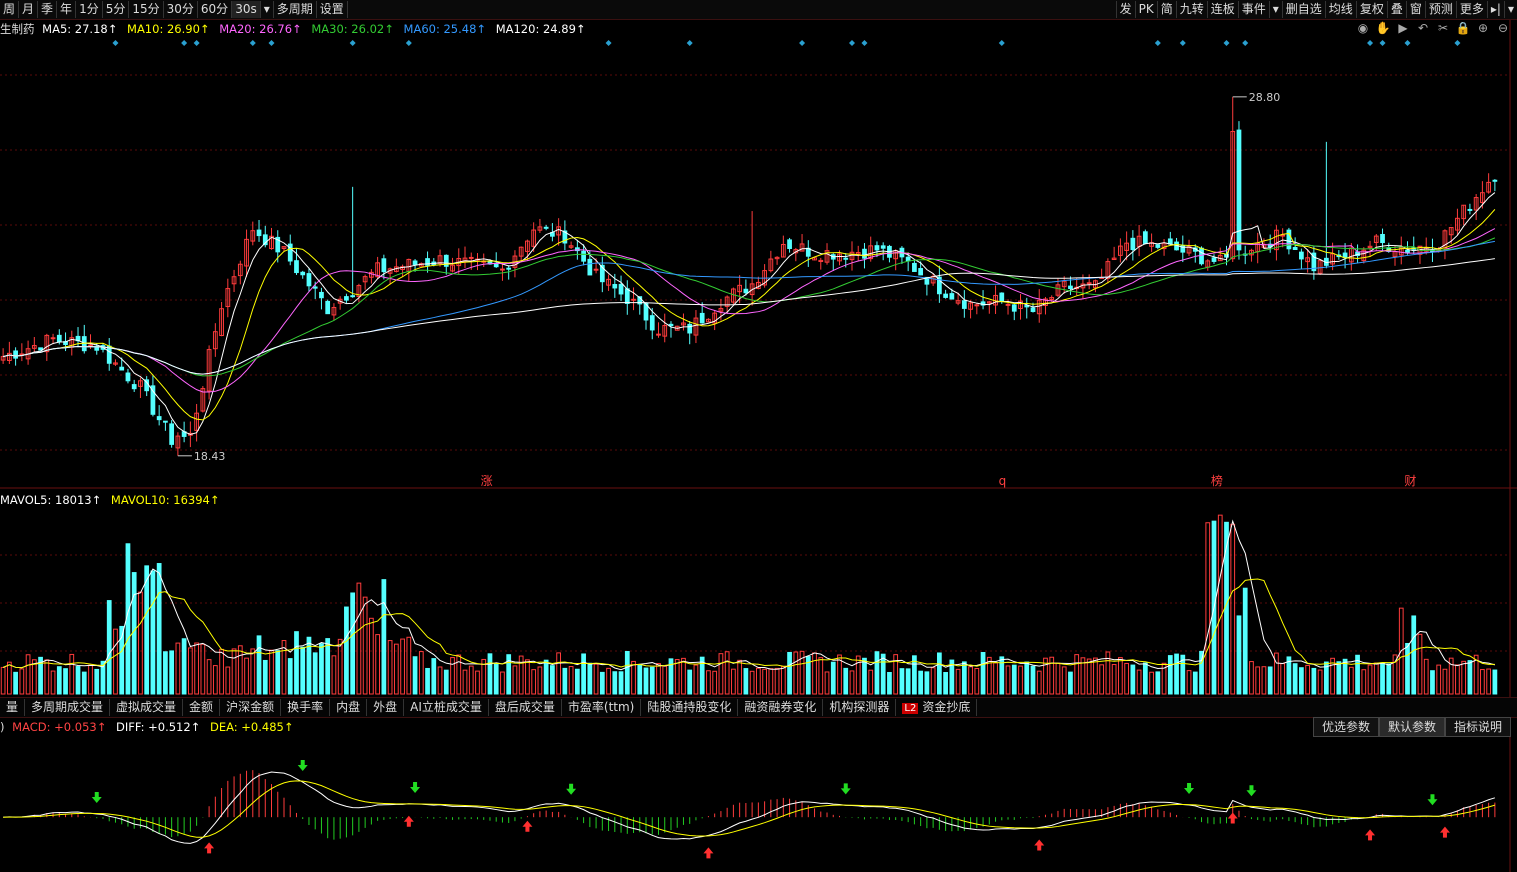 Image resolution: width=1517 pixels, height=872 pixels. I want to click on indicator-tab-0: 量, so click(13, 707).